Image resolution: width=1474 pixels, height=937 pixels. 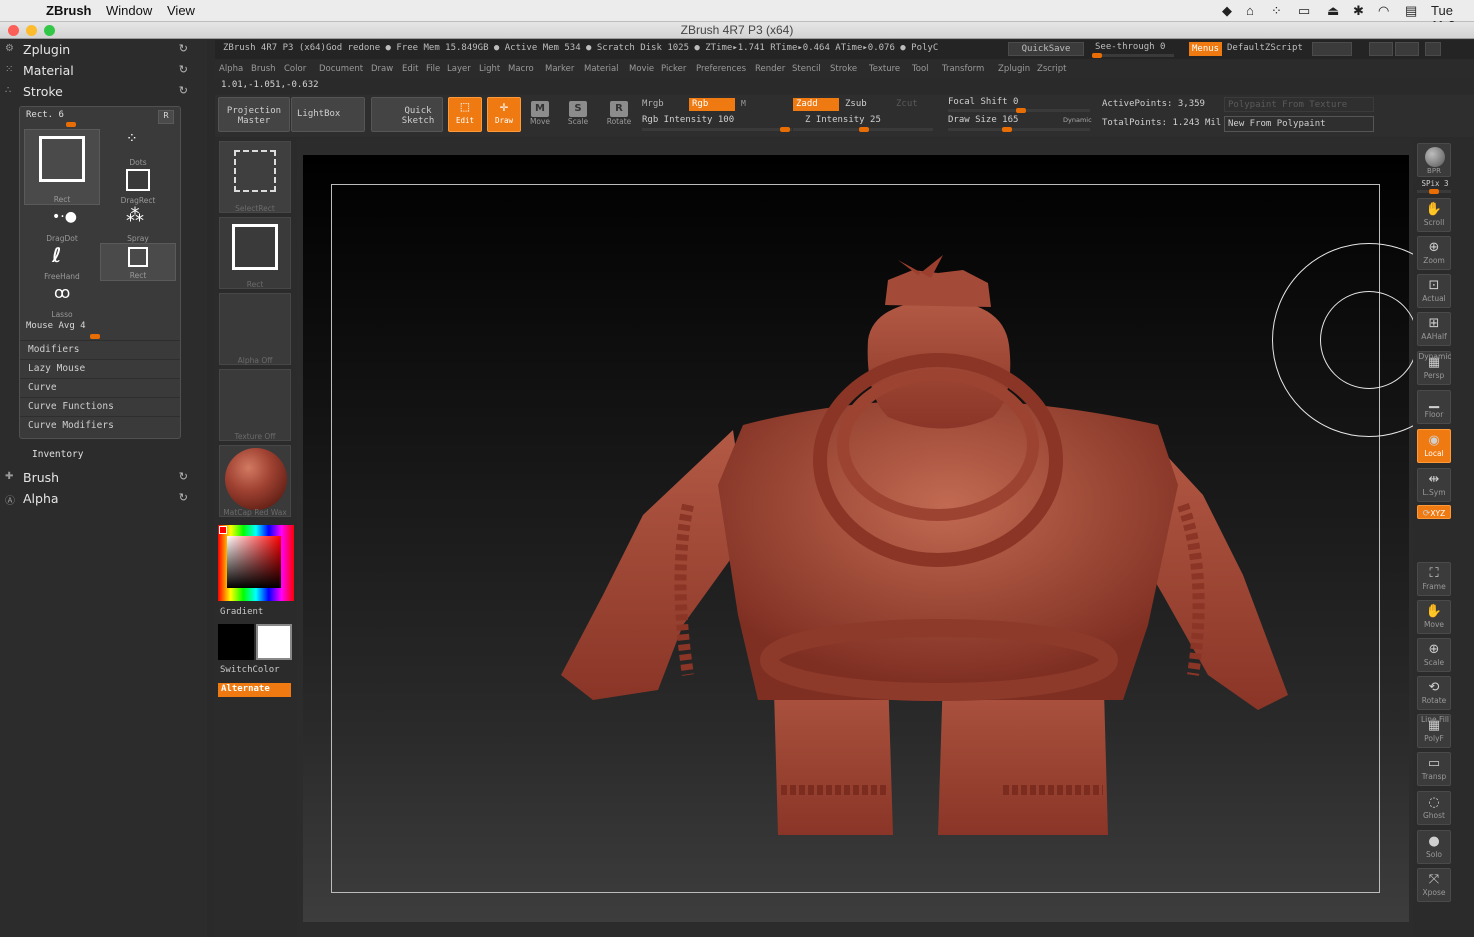 What do you see at coordinates (653, 104) in the screenshot?
I see `mrgb-button: Mrgb` at bounding box center [653, 104].